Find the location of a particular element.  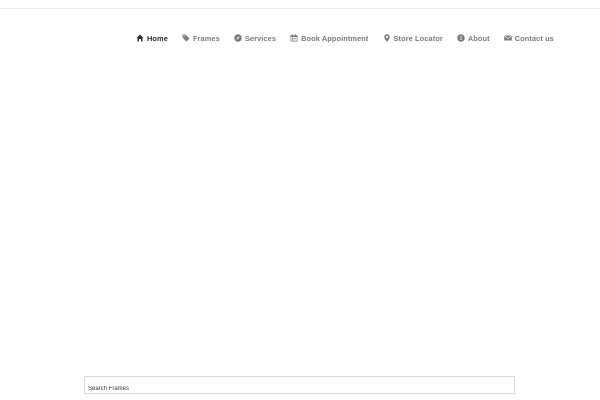

nav-item-label: Book Appointment is located at coordinates (335, 38).